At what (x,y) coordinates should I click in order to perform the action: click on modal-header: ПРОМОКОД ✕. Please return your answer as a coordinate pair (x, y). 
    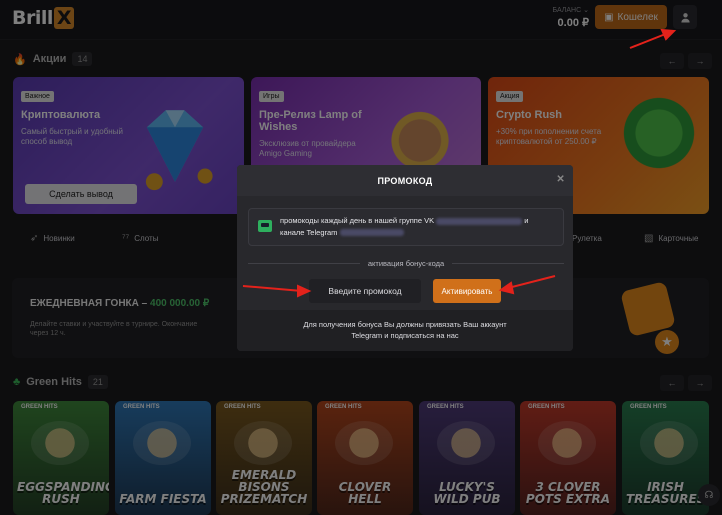
    Looking at the image, I should click on (405, 180).